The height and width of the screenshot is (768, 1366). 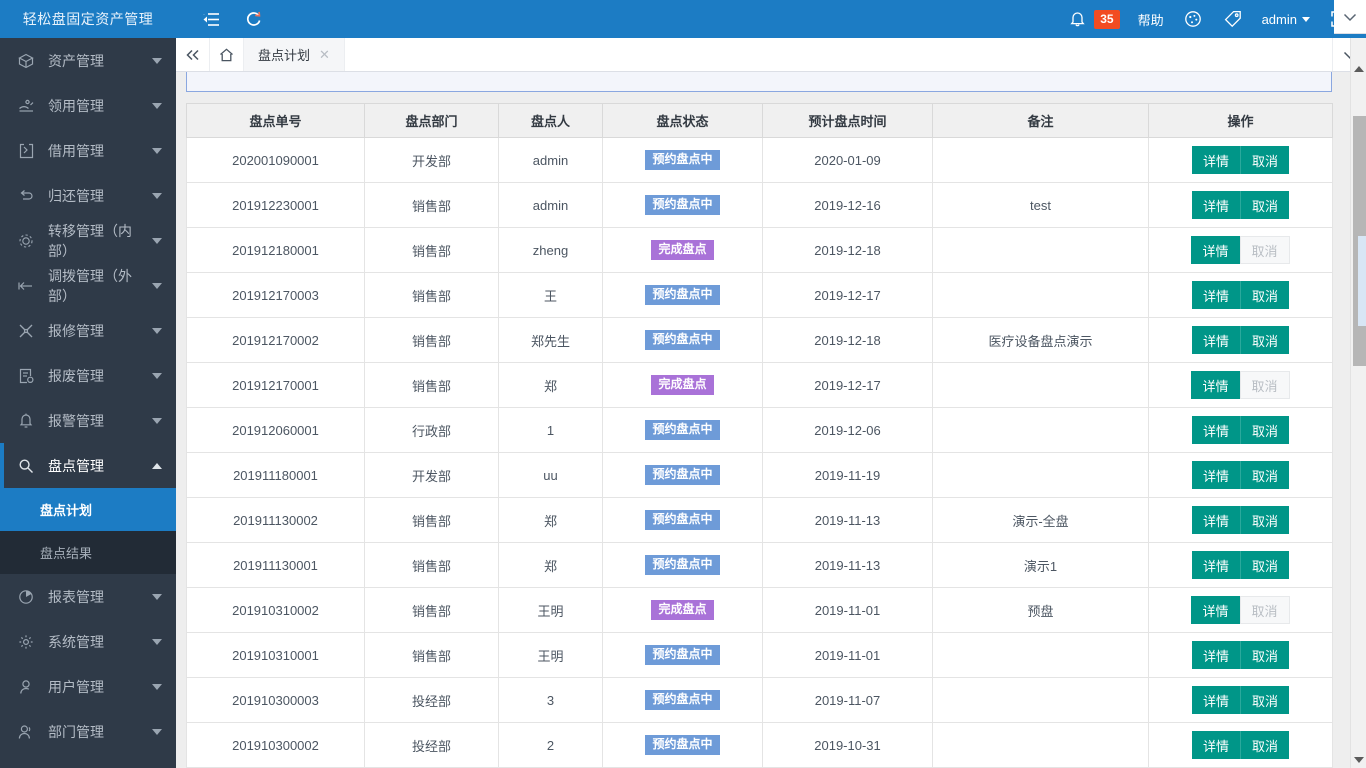 I want to click on sidebar-item-inventory: 盘点管理, so click(x=88, y=465).